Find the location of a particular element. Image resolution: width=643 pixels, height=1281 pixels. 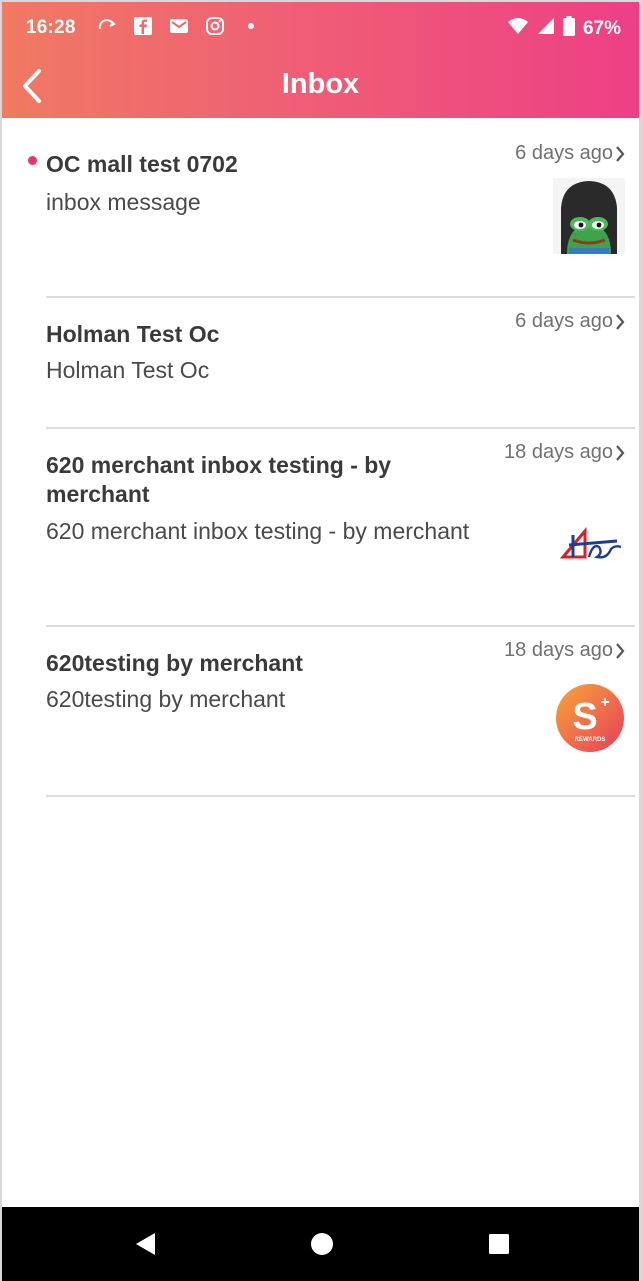

frog-avatar-image is located at coordinates (589, 216).